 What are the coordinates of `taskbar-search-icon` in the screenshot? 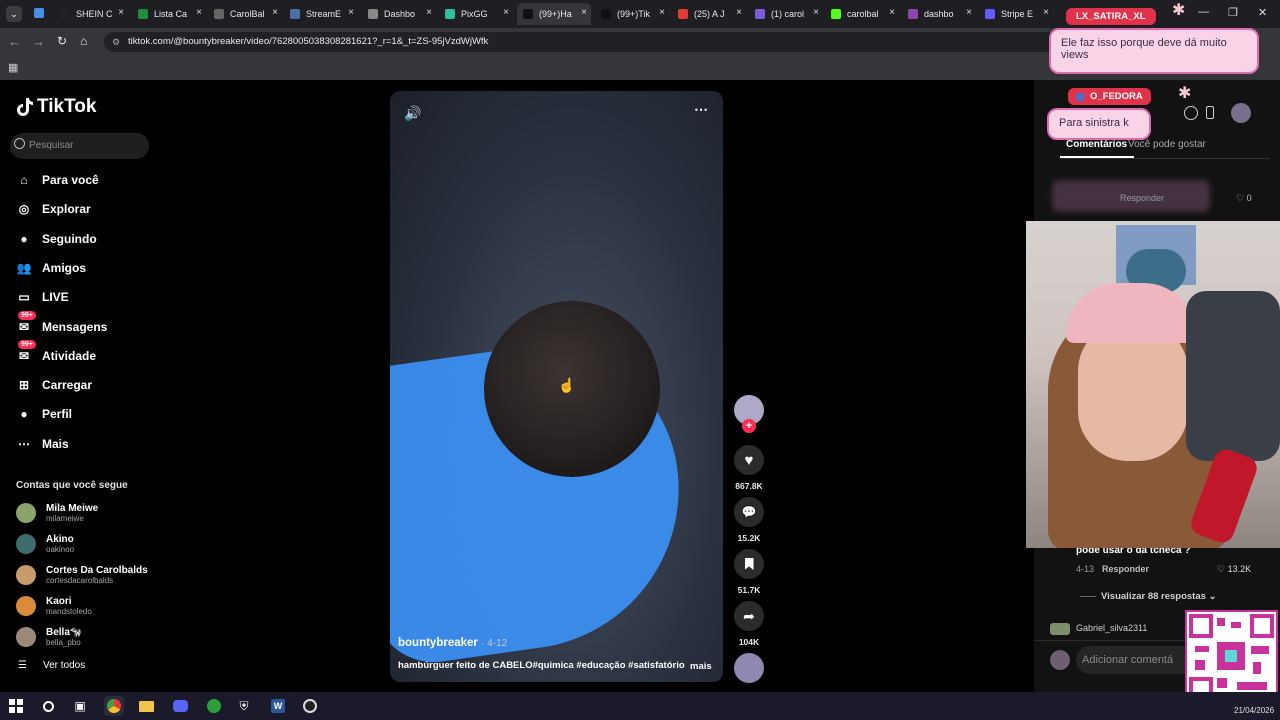 It's located at (48, 706).